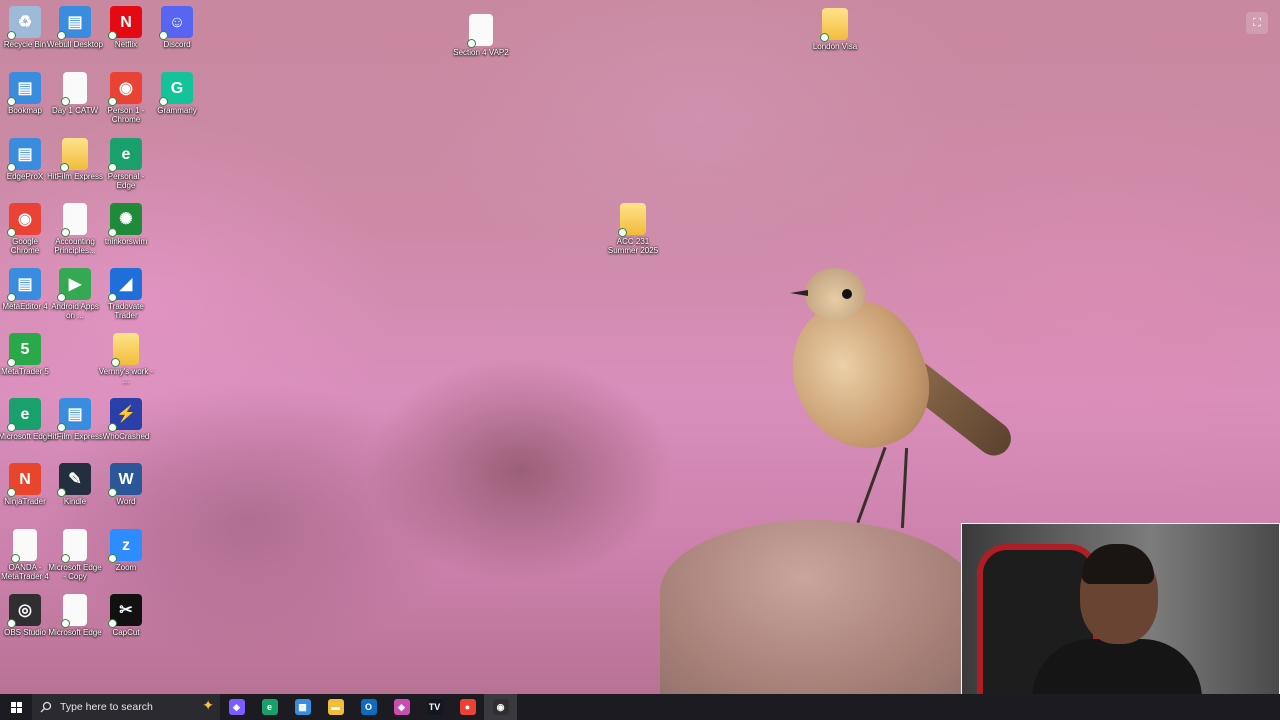 The width and height of the screenshot is (1280, 720). What do you see at coordinates (74, 23) in the screenshot?
I see `webull-icon: ▤` at bounding box center [74, 23].